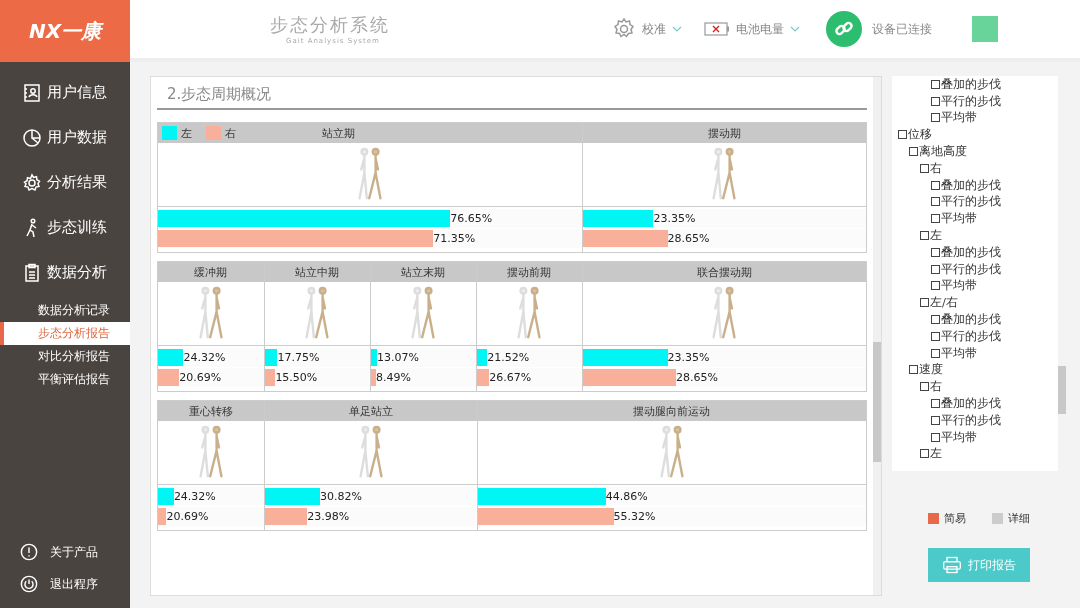  Describe the element at coordinates (510, 377) in the screenshot. I see `right-value: 26.67%` at that location.